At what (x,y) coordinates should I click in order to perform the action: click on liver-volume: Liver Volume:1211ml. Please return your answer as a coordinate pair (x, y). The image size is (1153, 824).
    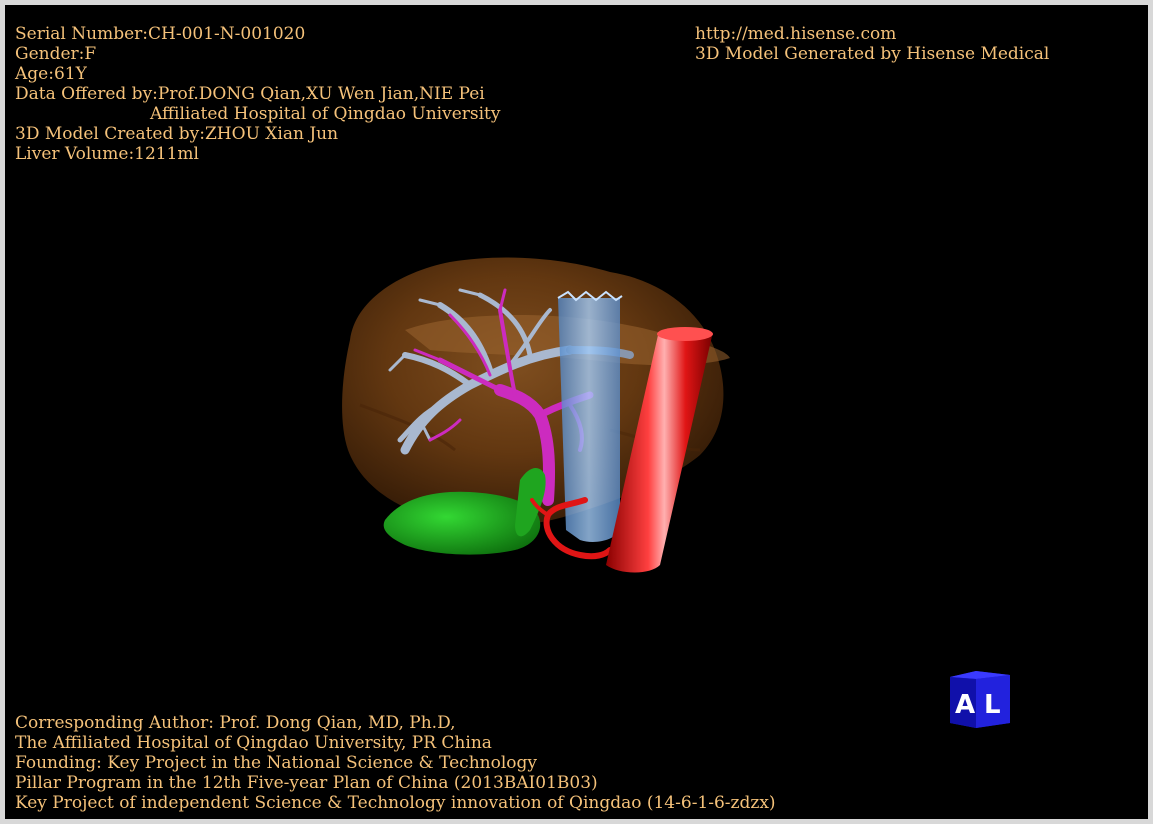
    Looking at the image, I should click on (107, 154).